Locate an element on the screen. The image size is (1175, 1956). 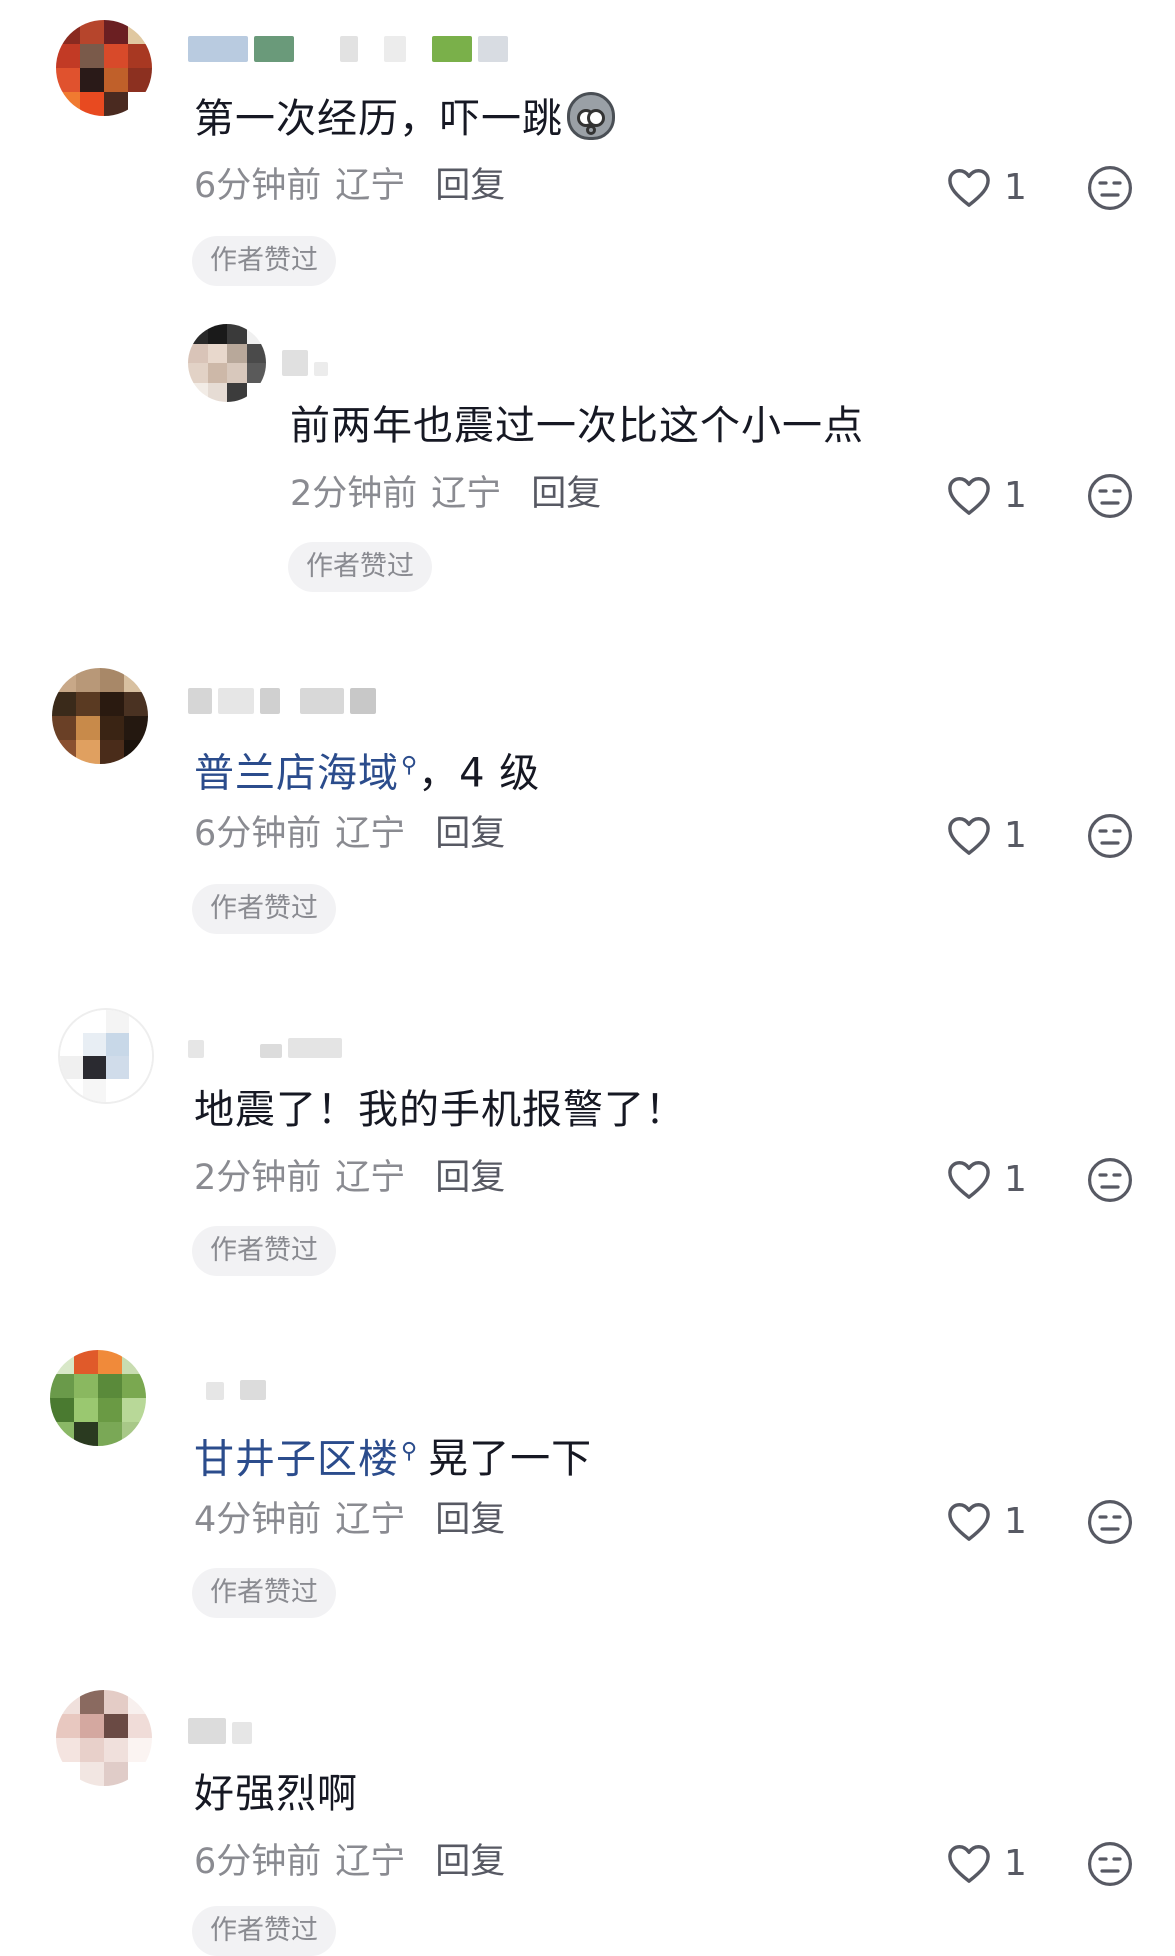
comment-text-content: 好强烈啊 is located at coordinates (276, 1794).